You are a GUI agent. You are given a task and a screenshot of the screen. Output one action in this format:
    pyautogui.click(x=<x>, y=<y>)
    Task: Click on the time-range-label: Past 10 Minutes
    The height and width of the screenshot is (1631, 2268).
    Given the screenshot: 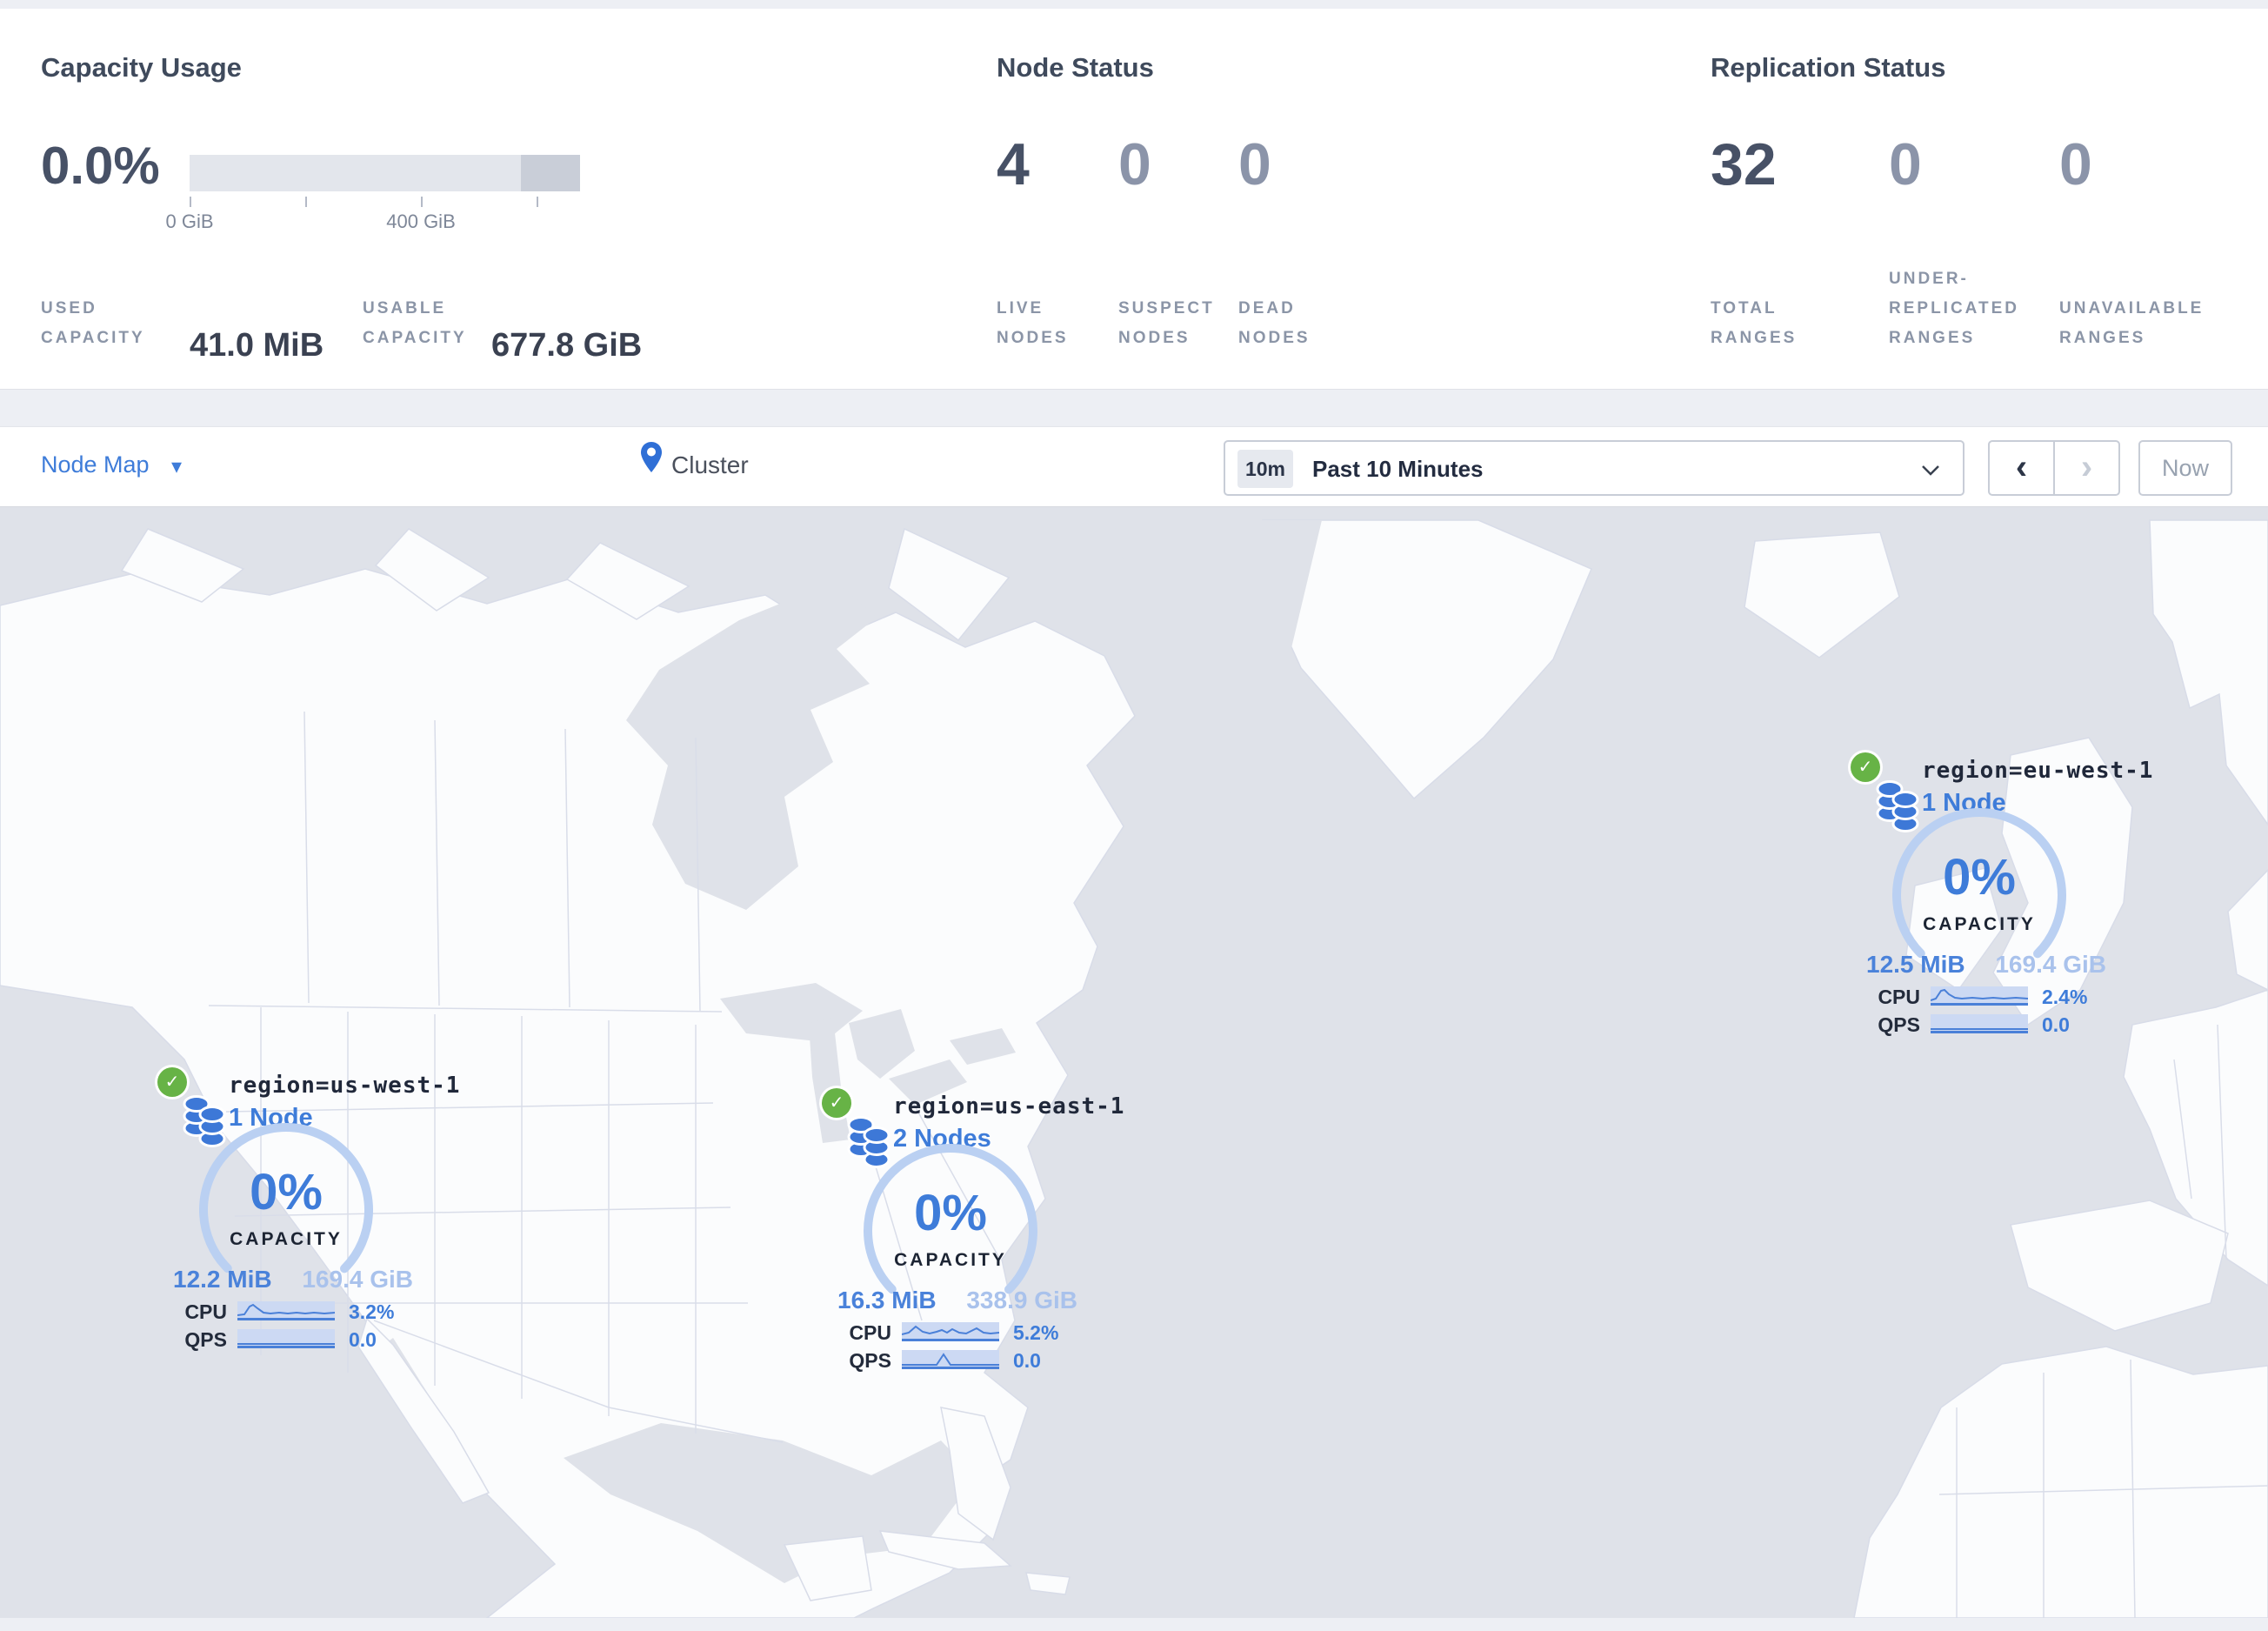 What is the action you would take?
    pyautogui.click(x=1398, y=469)
    